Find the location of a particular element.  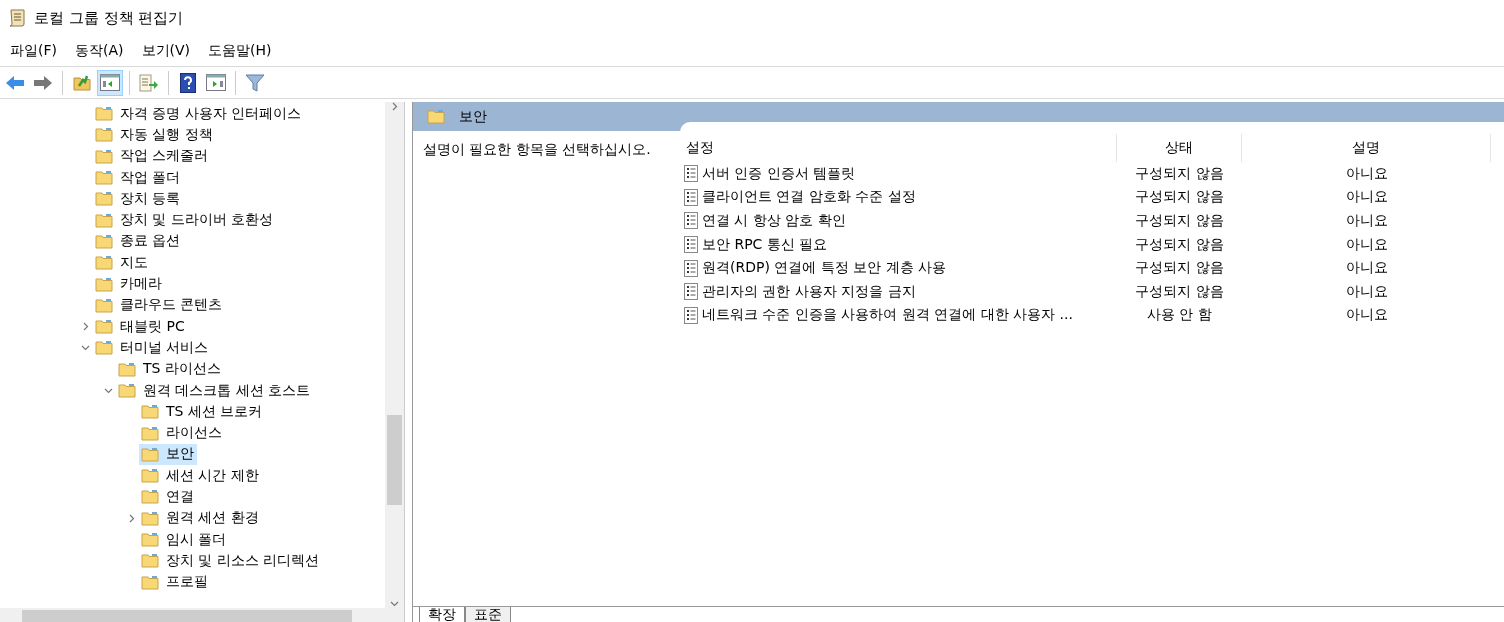

setting-item: 클라이언트 연결 암호화 수준 설정 is located at coordinates (898, 197).